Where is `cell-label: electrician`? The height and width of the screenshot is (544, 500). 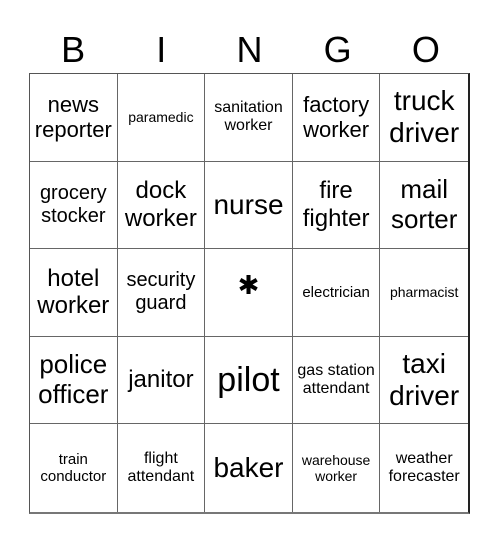
cell-label: electrician is located at coordinates (336, 292).